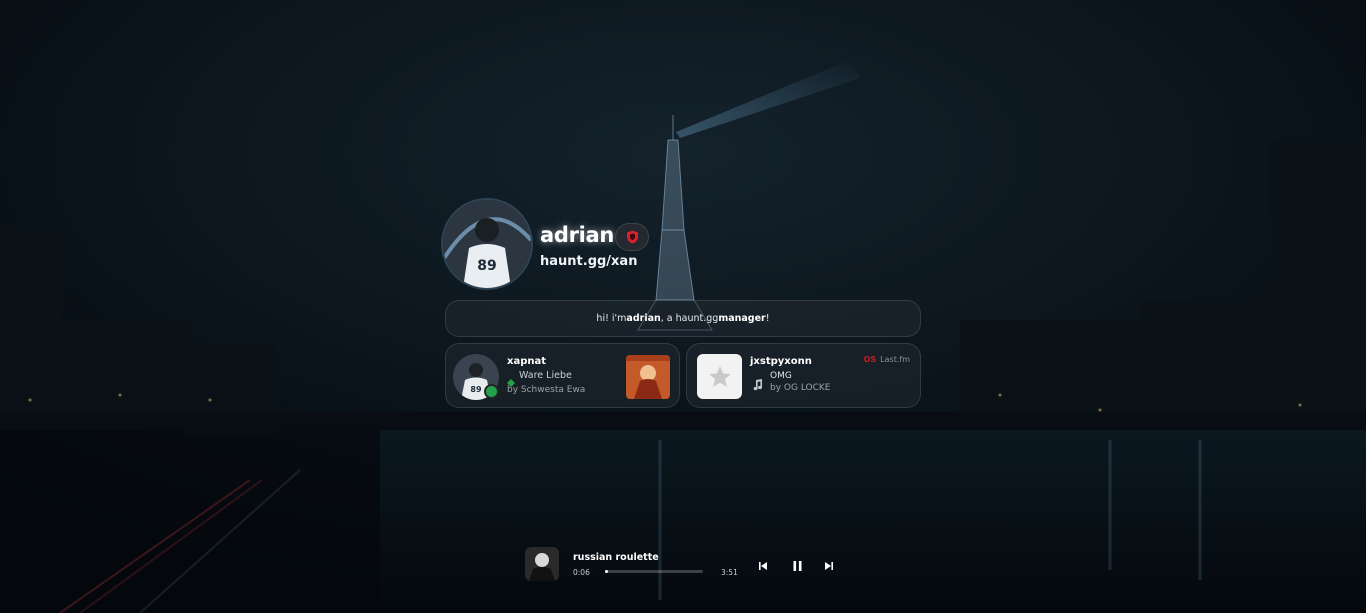  Describe the element at coordinates (527, 361) in the screenshot. I see `discord-username: xapnat` at that location.